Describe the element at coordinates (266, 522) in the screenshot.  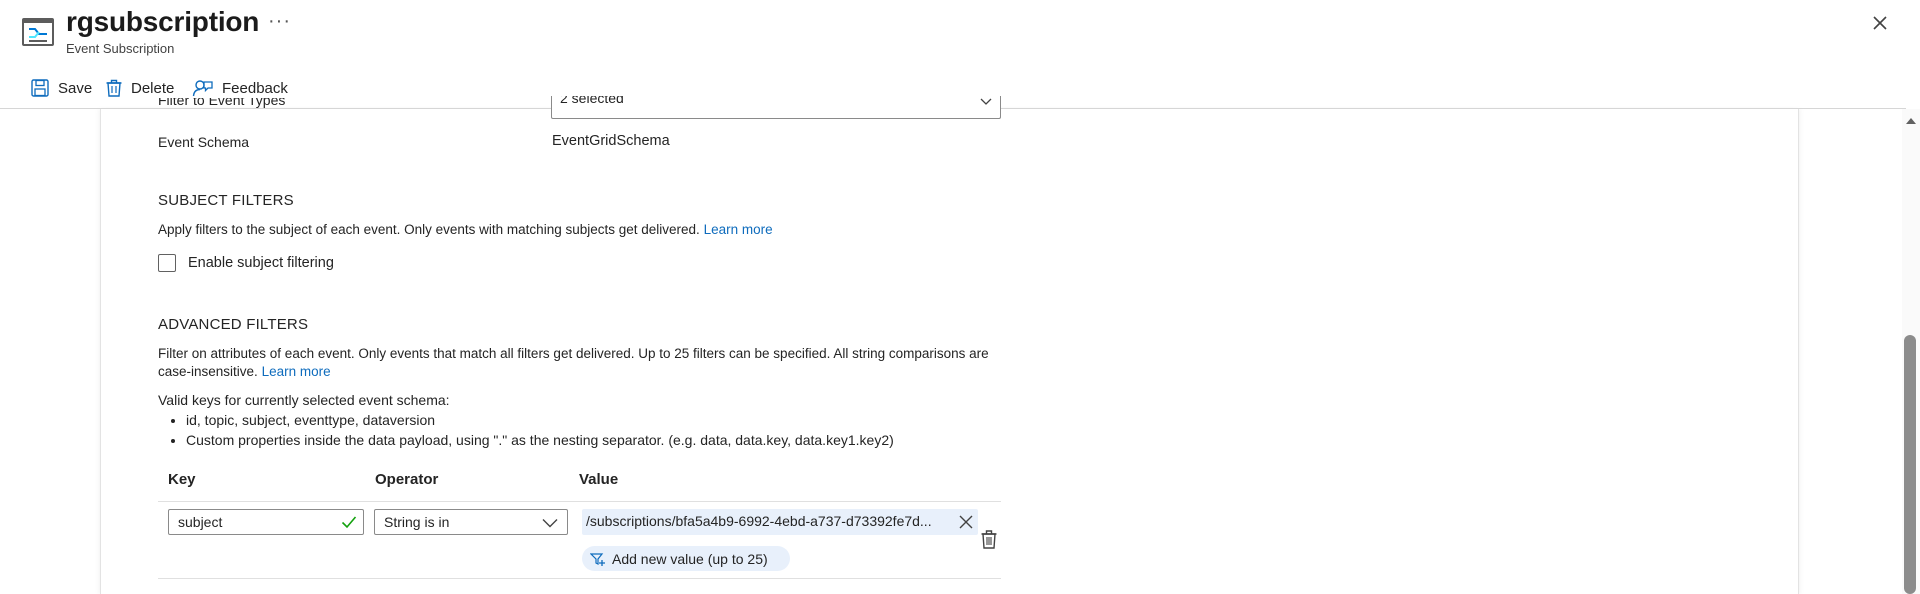
I see `filter-key-input: subject` at that location.